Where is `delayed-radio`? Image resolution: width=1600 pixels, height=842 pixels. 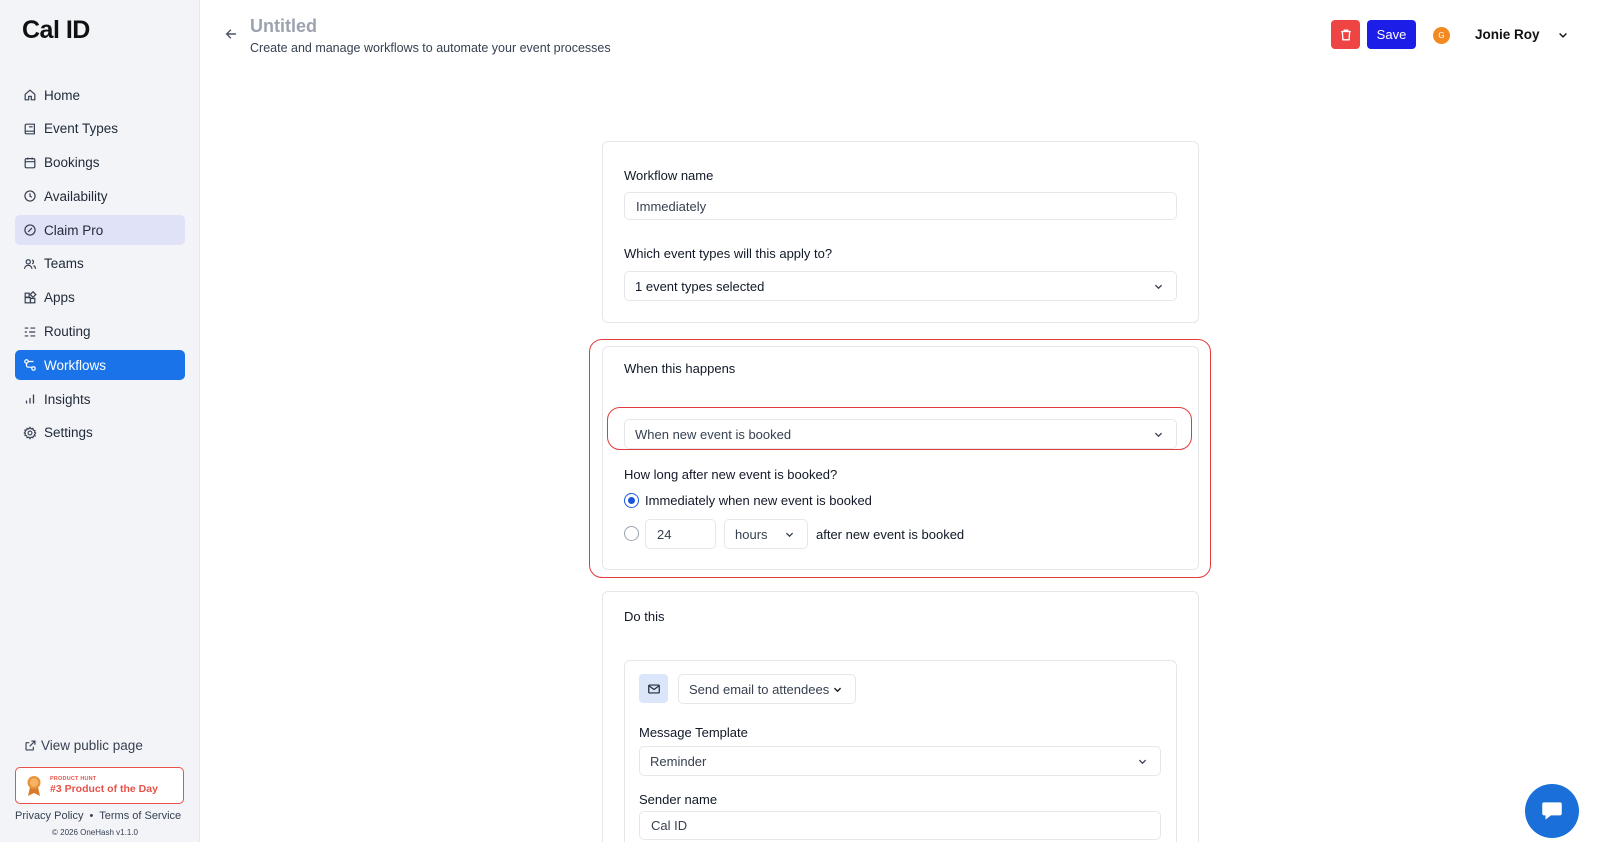 delayed-radio is located at coordinates (631, 533).